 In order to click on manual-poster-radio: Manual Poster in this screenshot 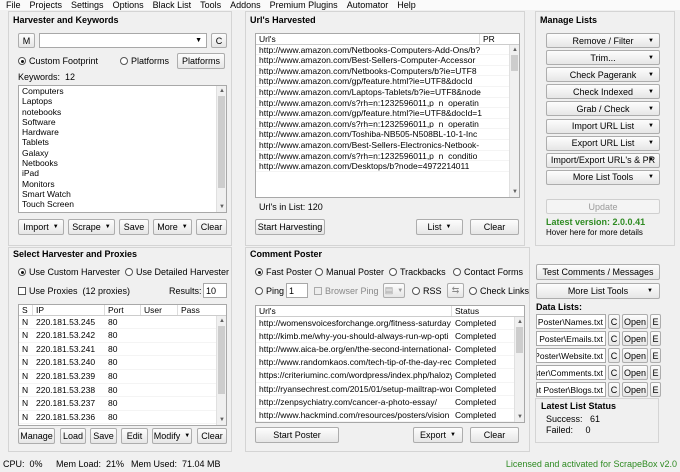, I will do `click(349, 272)`.